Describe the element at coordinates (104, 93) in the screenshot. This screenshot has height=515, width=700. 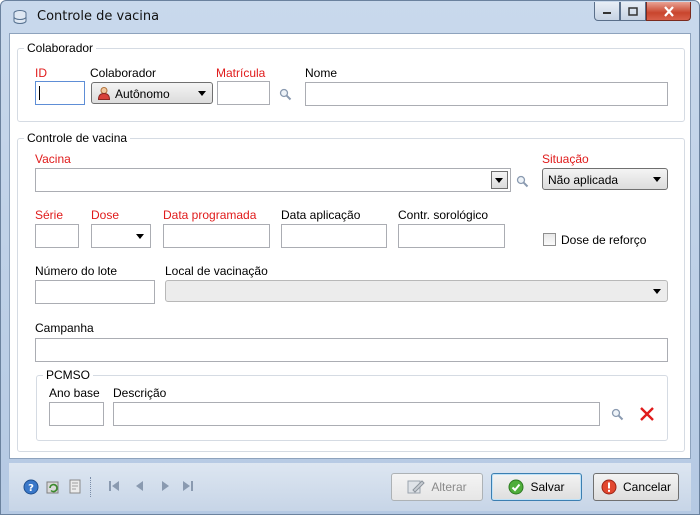
I see `user-icon` at that location.